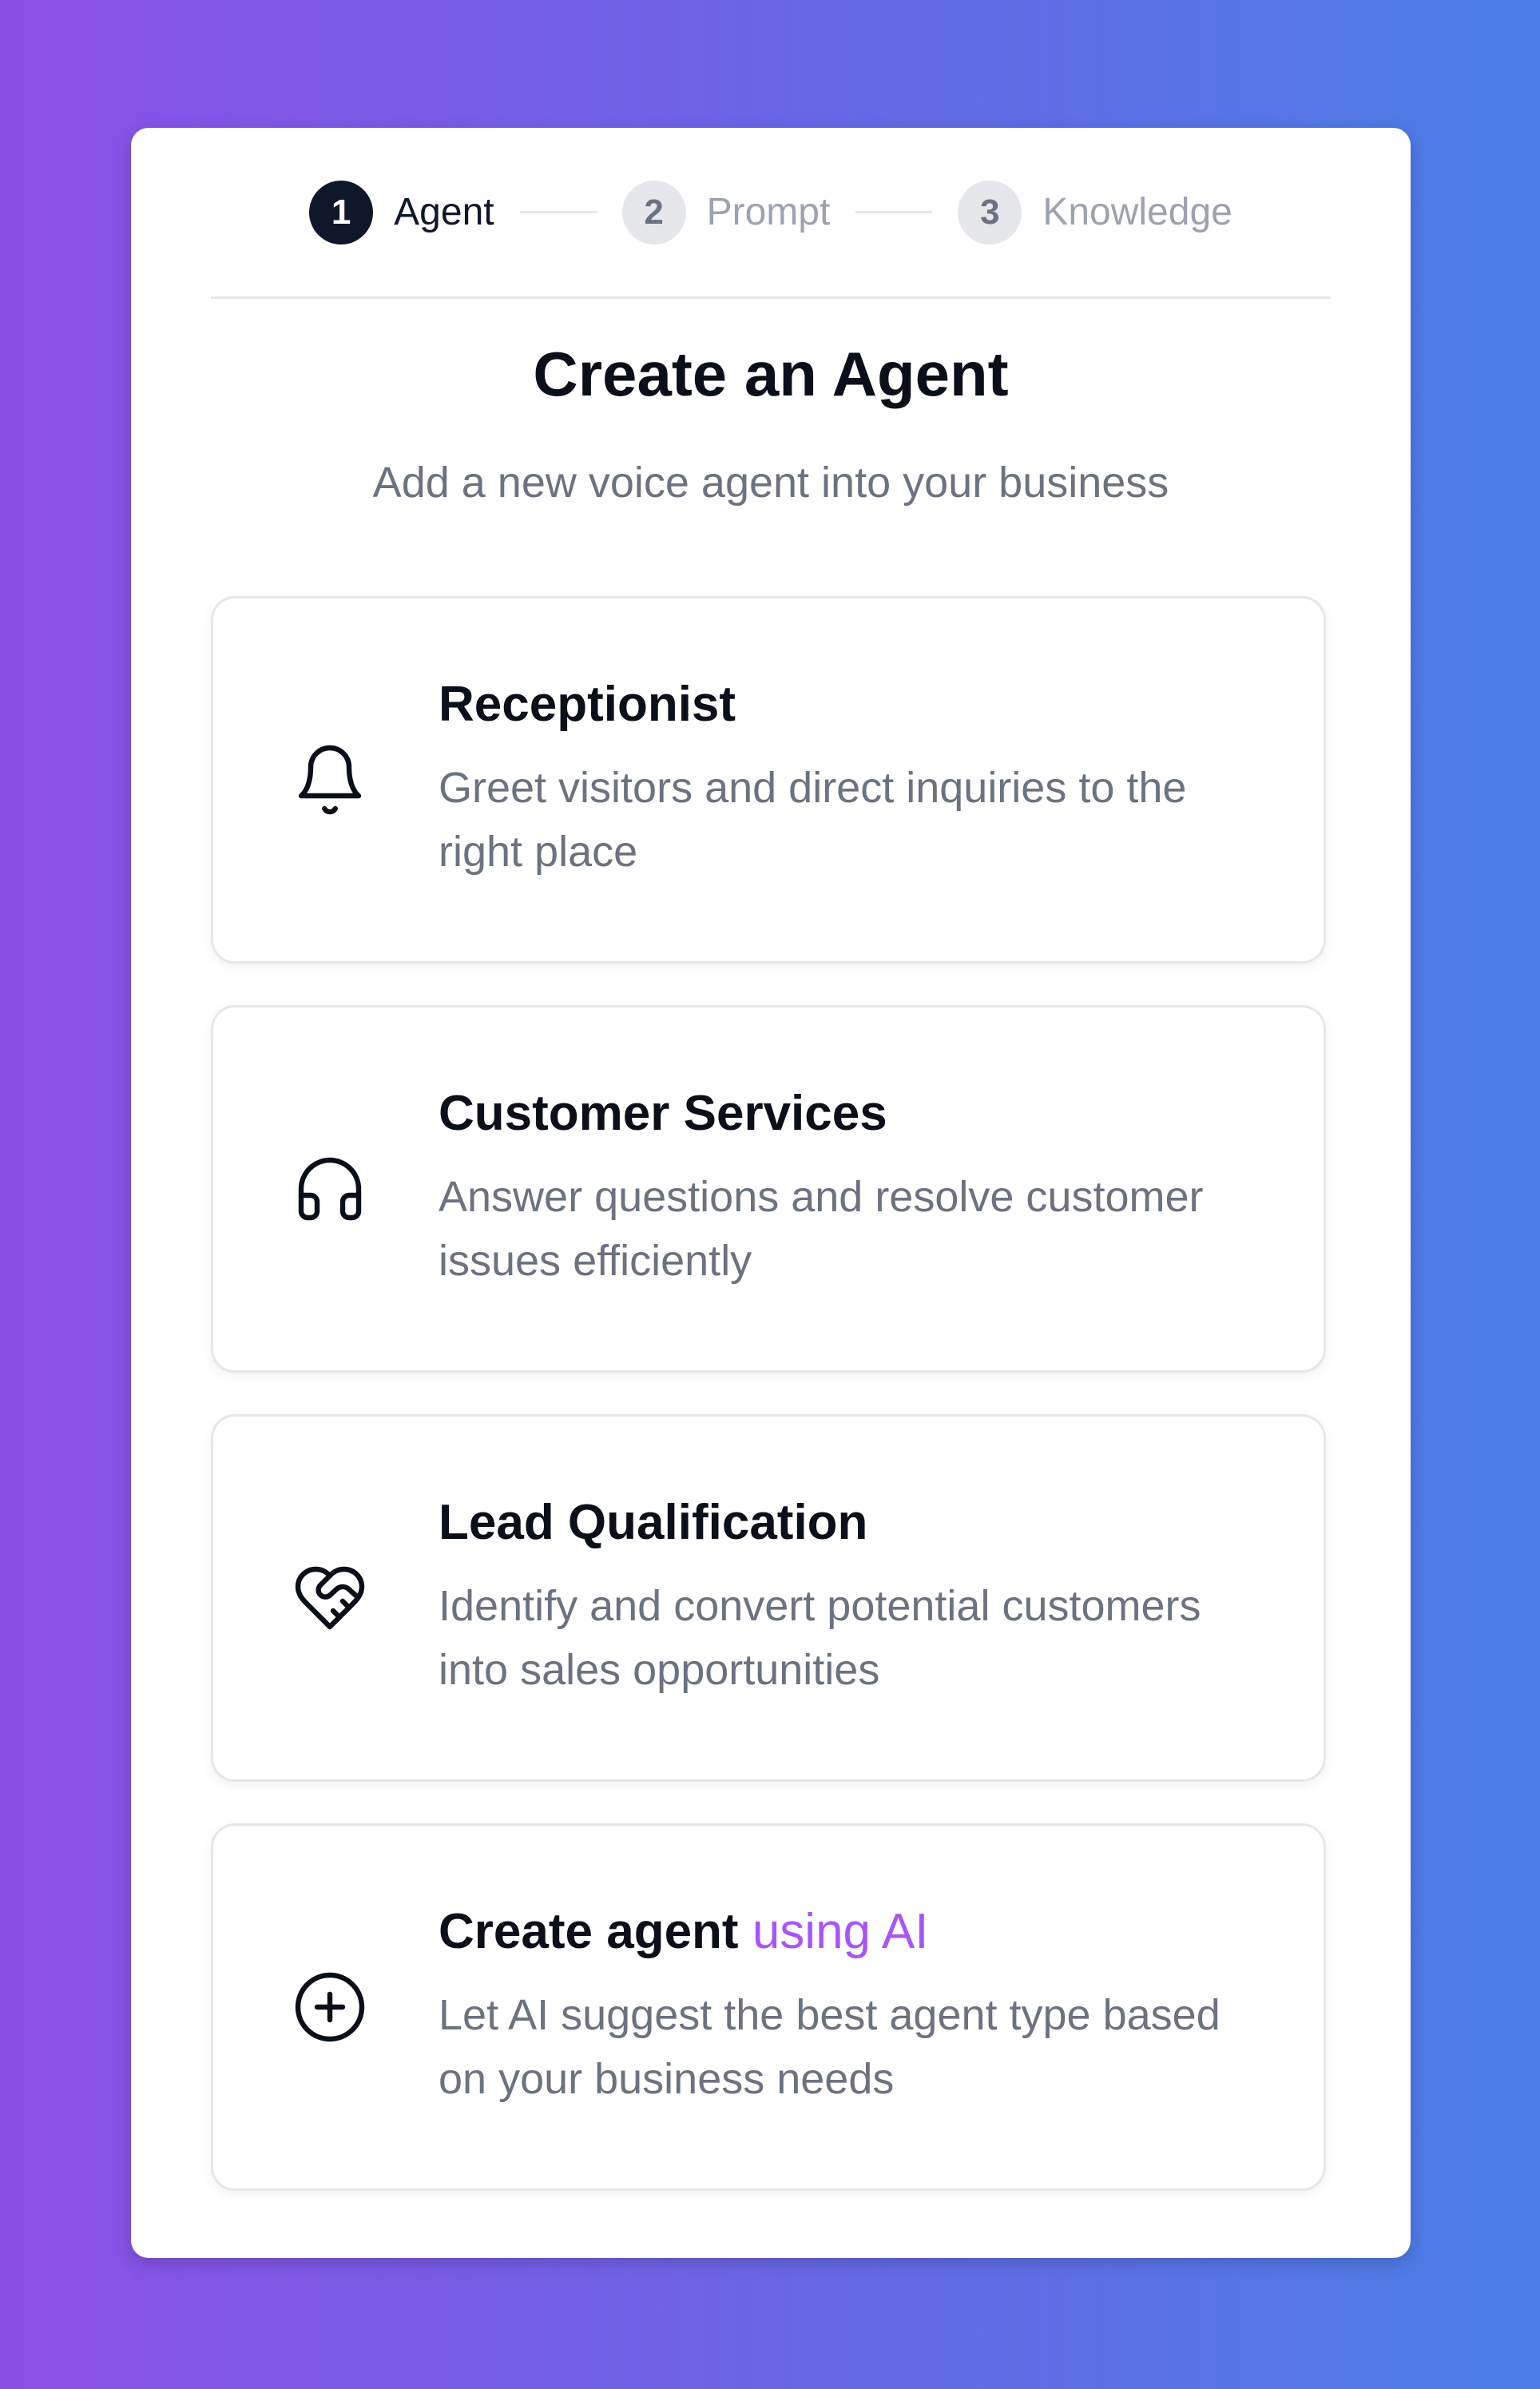  What do you see at coordinates (330, 1189) in the screenshot?
I see `headphones-icon` at bounding box center [330, 1189].